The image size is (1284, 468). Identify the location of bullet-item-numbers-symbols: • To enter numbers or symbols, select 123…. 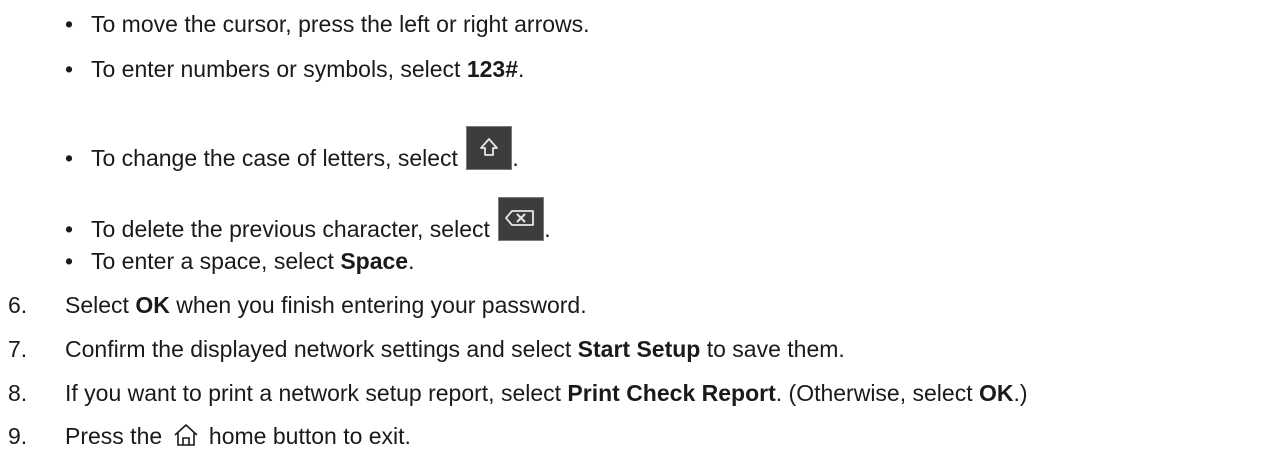
(294, 69).